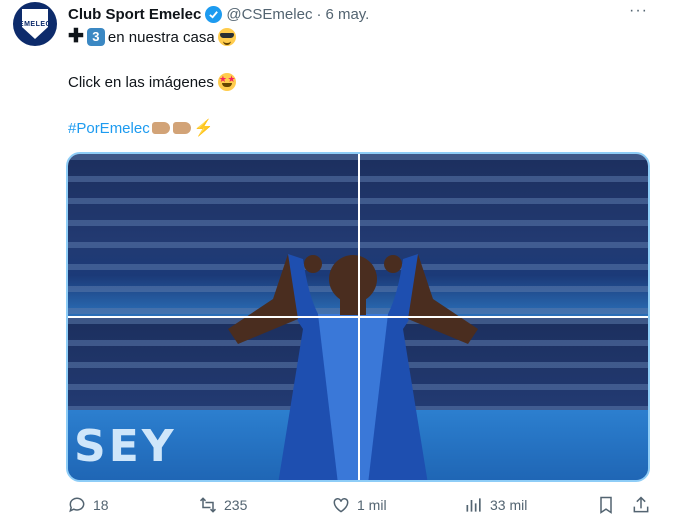 This screenshot has width=684, height=527. I want to click on lightning-emoji-icon: ⚡, so click(203, 128).